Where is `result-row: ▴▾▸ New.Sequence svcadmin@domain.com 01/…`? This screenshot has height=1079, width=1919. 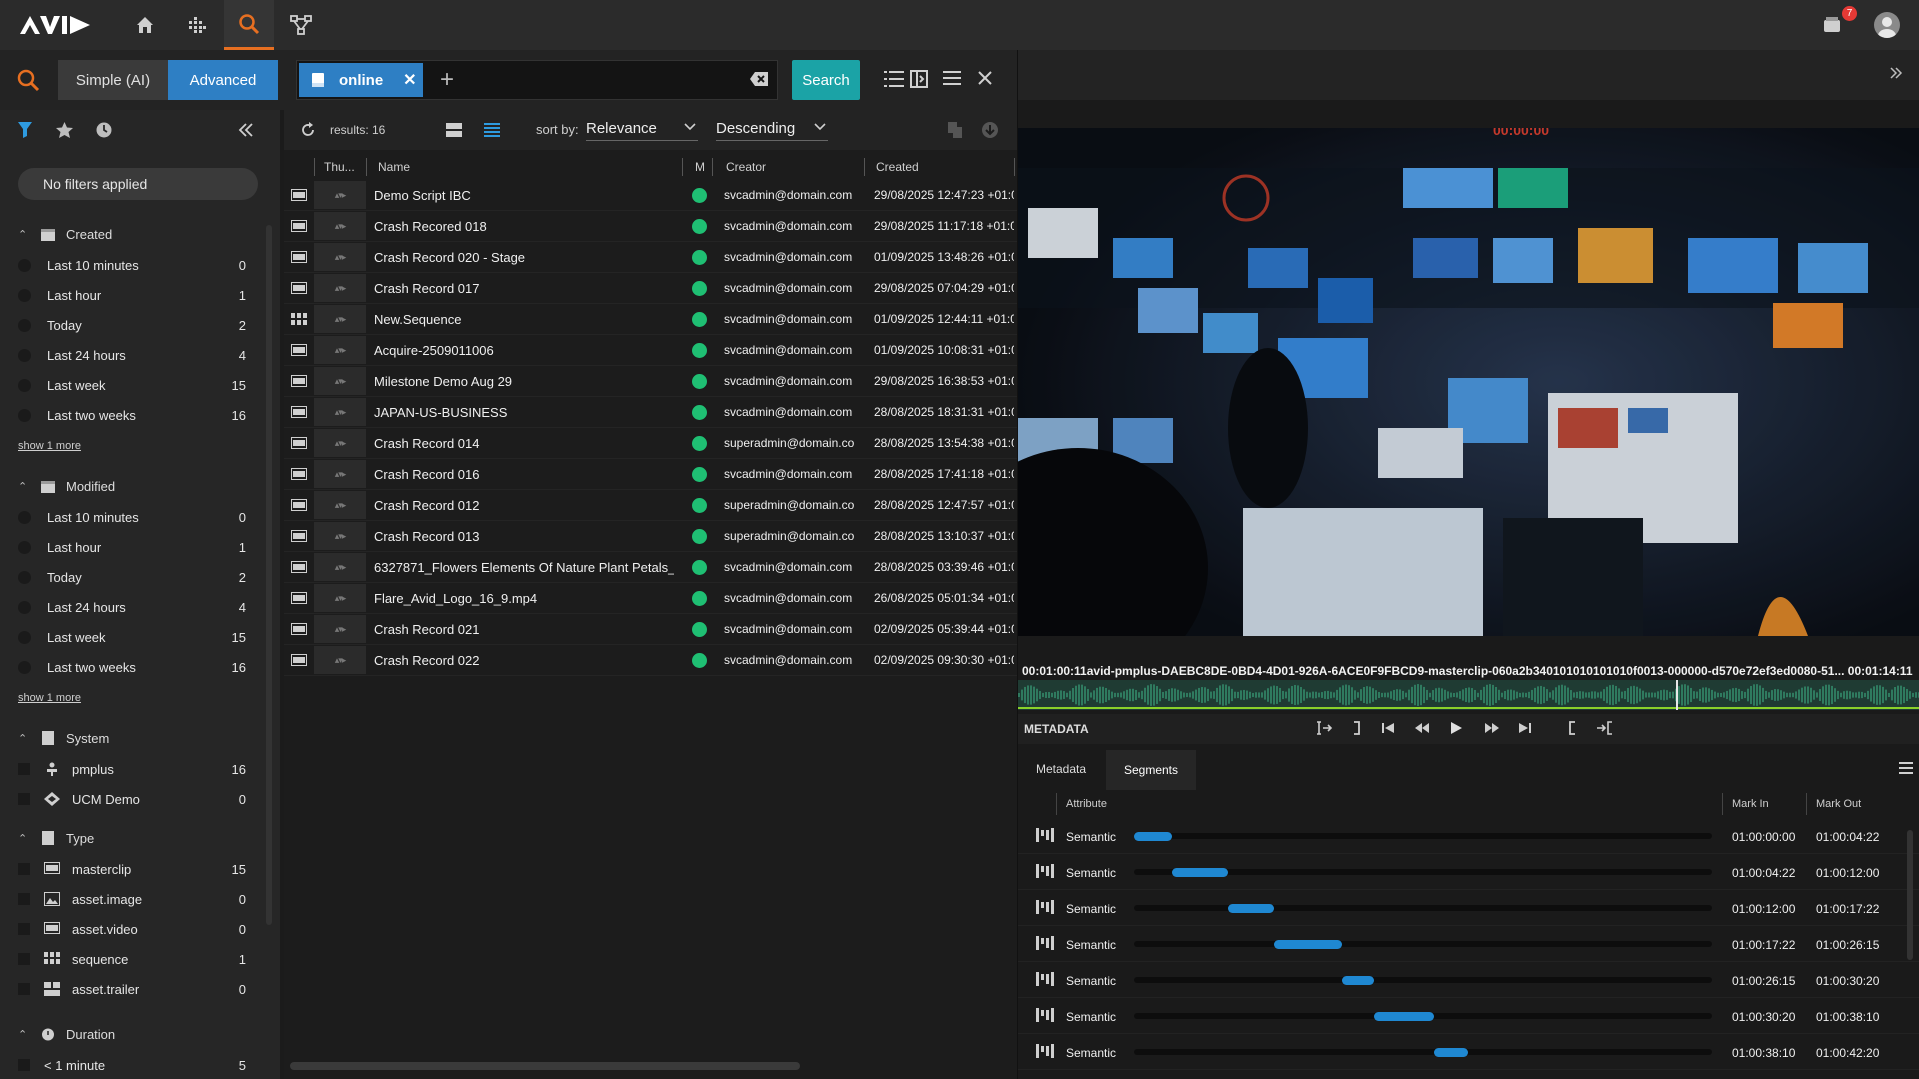
result-row: ▴▾▸ New.Sequence svcadmin@domain.com 01/… is located at coordinates (650, 319).